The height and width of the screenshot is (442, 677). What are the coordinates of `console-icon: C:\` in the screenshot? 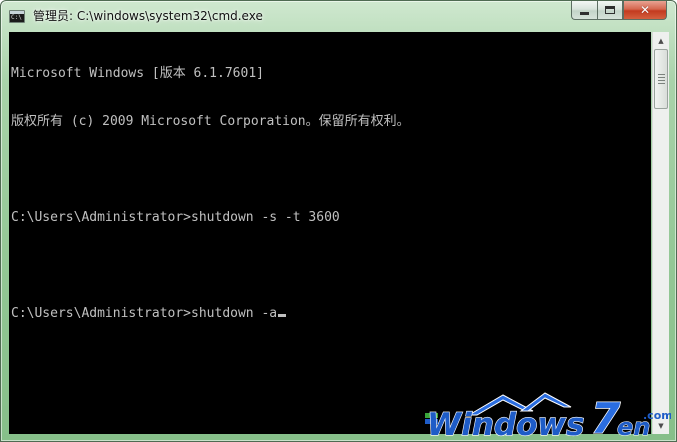 It's located at (17, 16).